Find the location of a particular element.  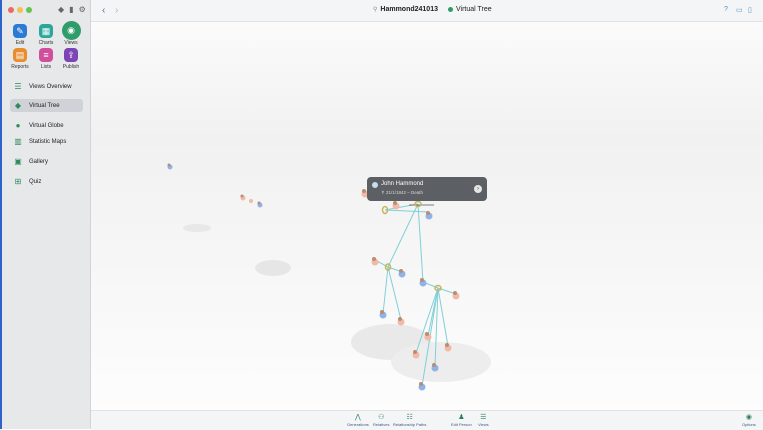

view-indicator-icon is located at coordinates (450, 9).